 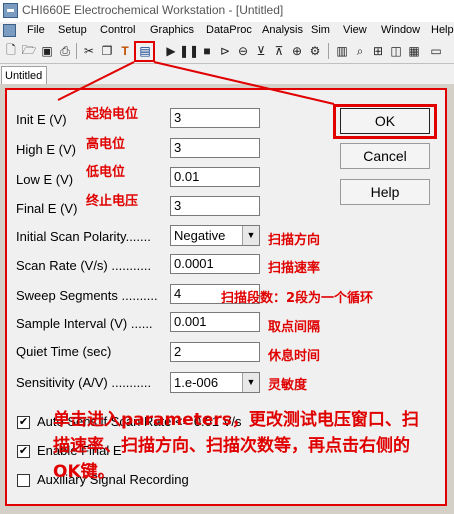 I want to click on annotation-arrows, so click(x=196, y=83).